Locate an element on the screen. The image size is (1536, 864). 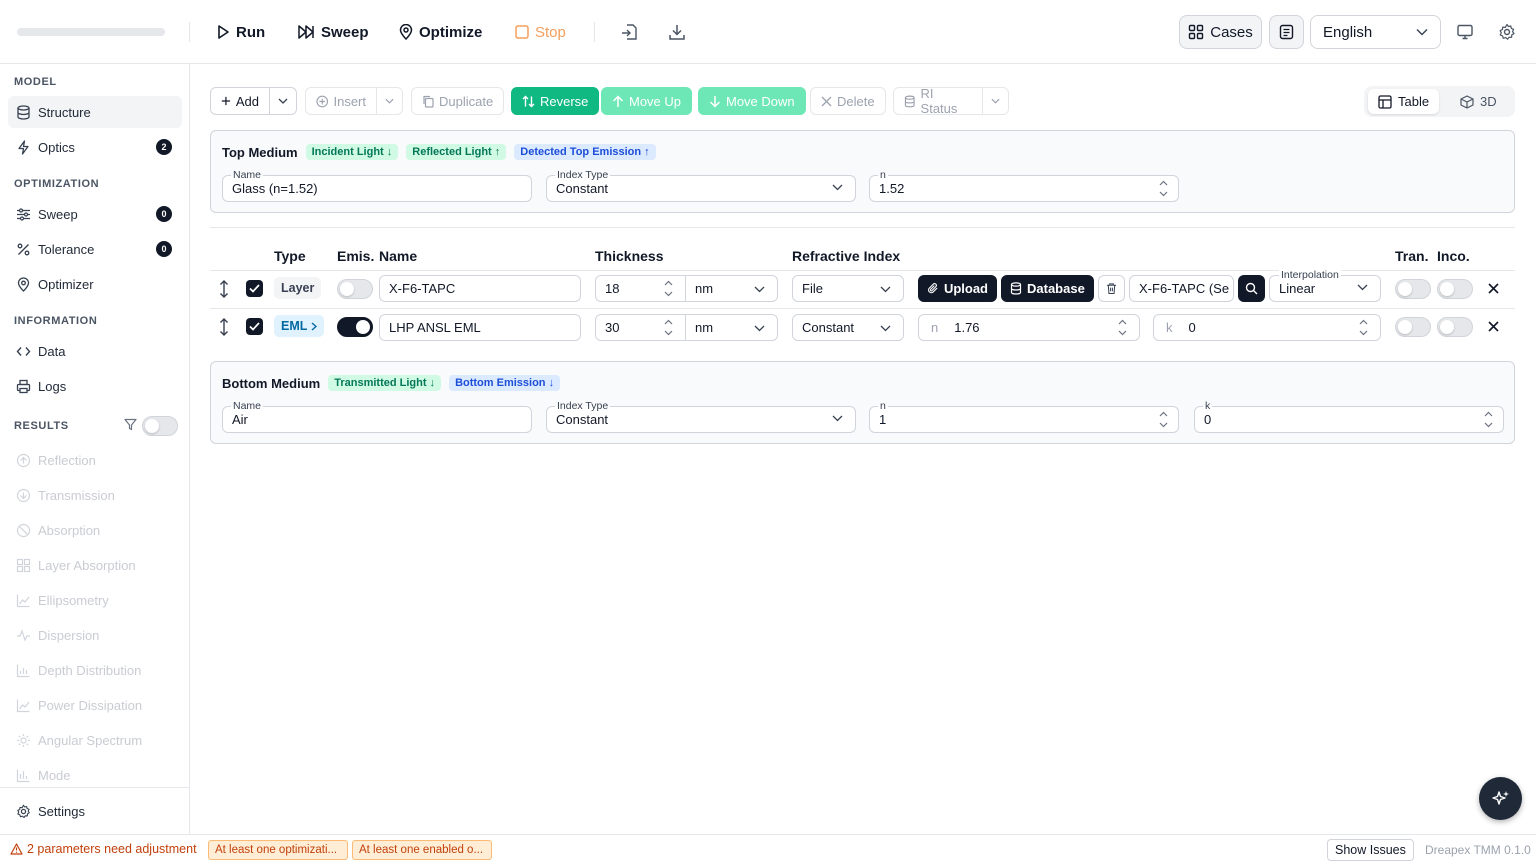
top-medium-index-type-select: Index Type Constant is located at coordinates (701, 185).